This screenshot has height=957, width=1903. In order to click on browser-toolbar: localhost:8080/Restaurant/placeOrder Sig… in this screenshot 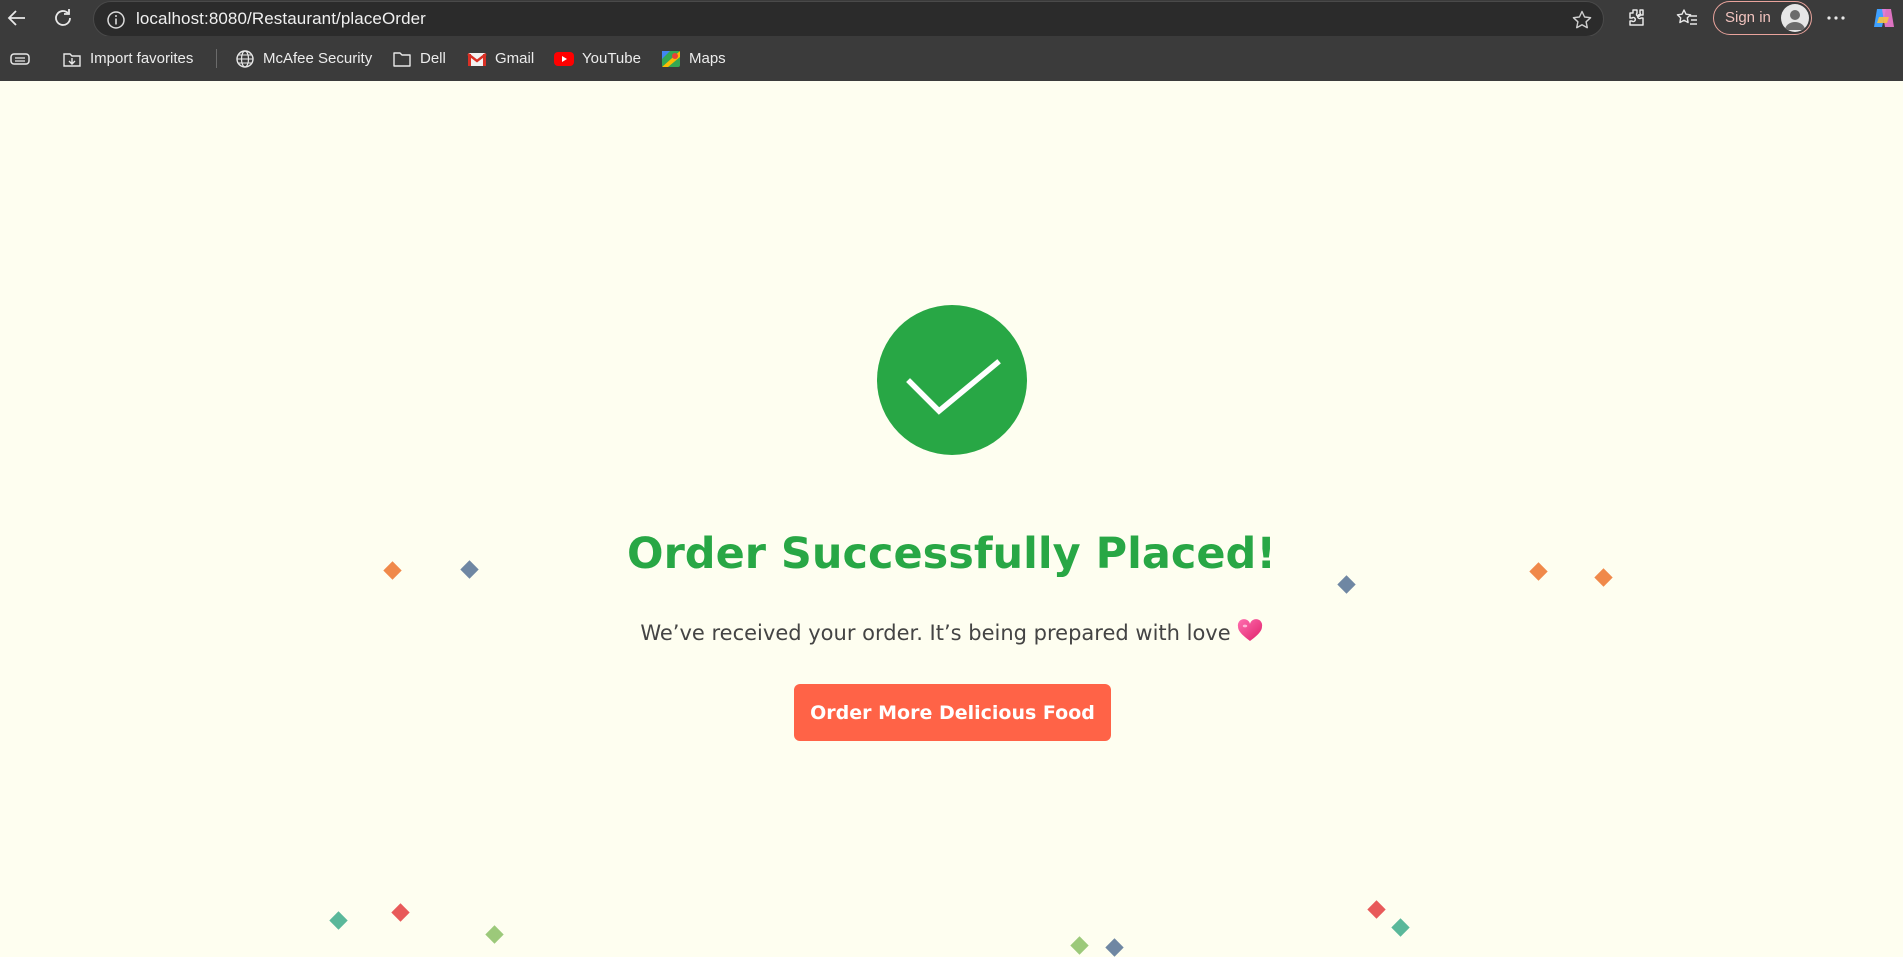, I will do `click(951, 18)`.